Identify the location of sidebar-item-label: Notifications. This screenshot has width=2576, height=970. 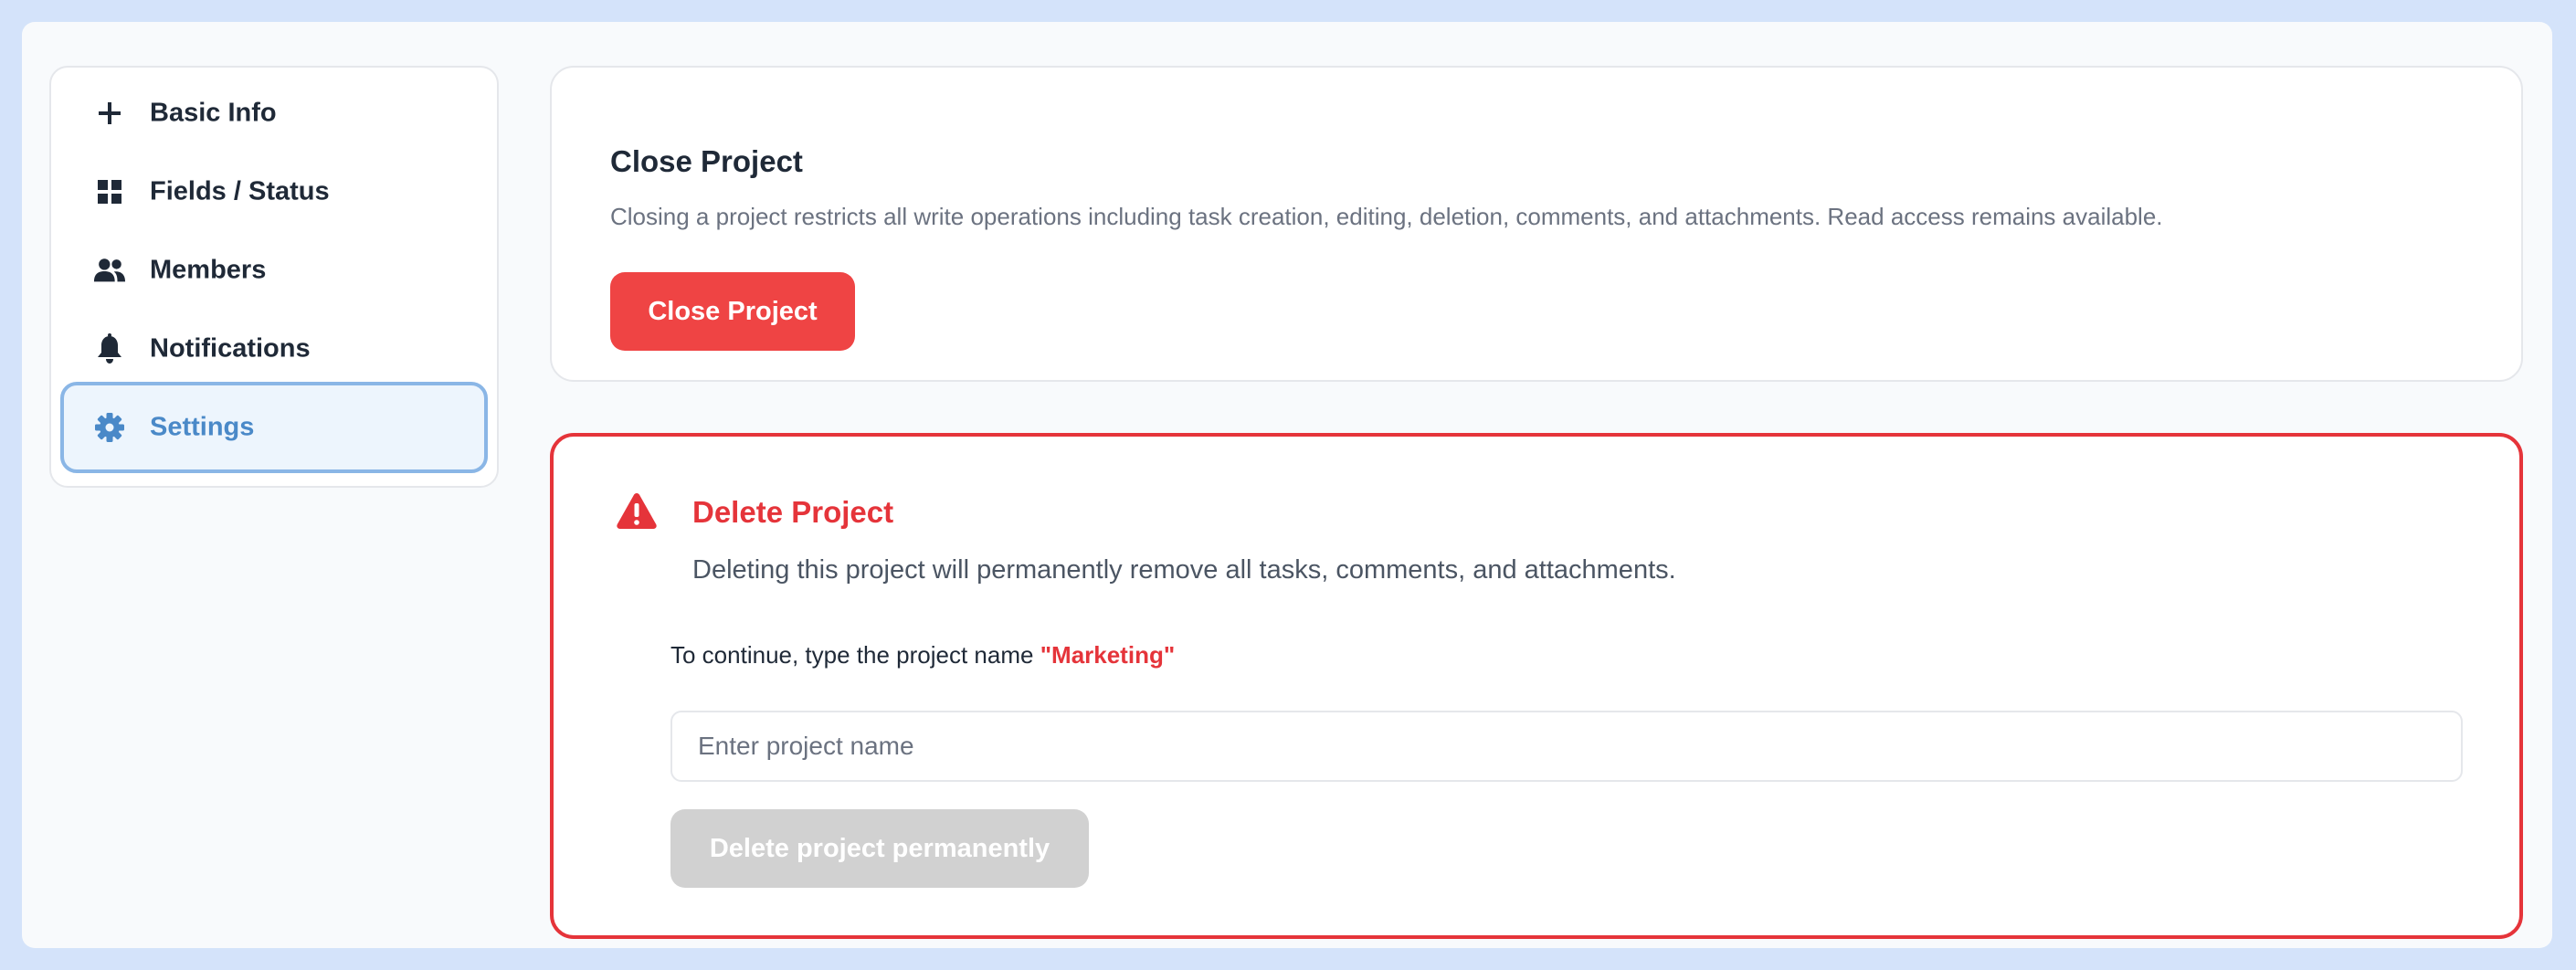
(231, 349).